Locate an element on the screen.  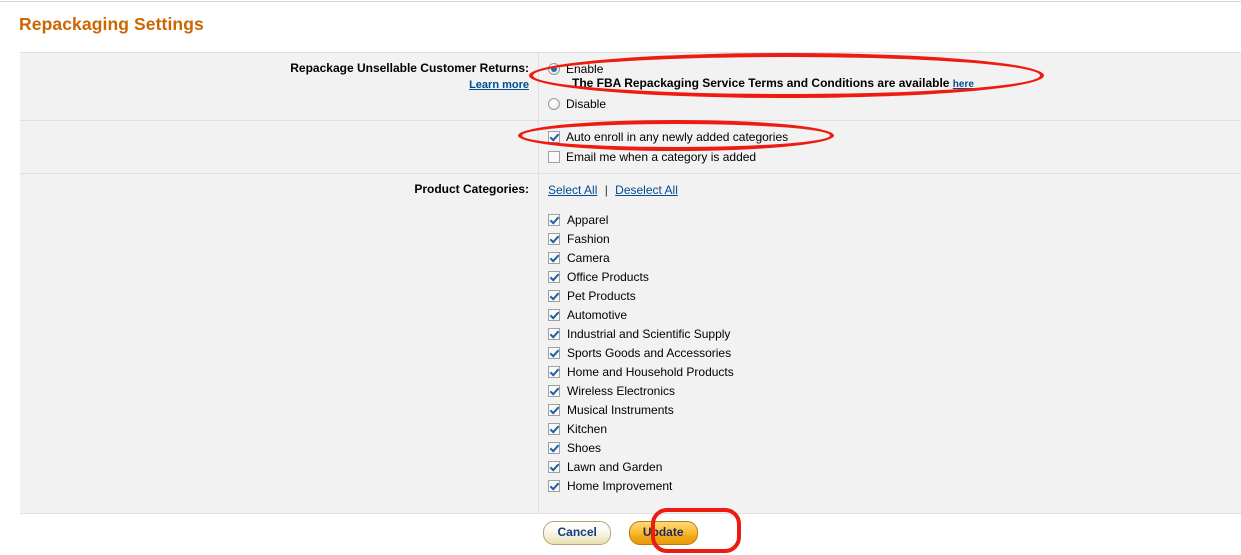
checkbox-auto-enroll-icon is located at coordinates (554, 137).